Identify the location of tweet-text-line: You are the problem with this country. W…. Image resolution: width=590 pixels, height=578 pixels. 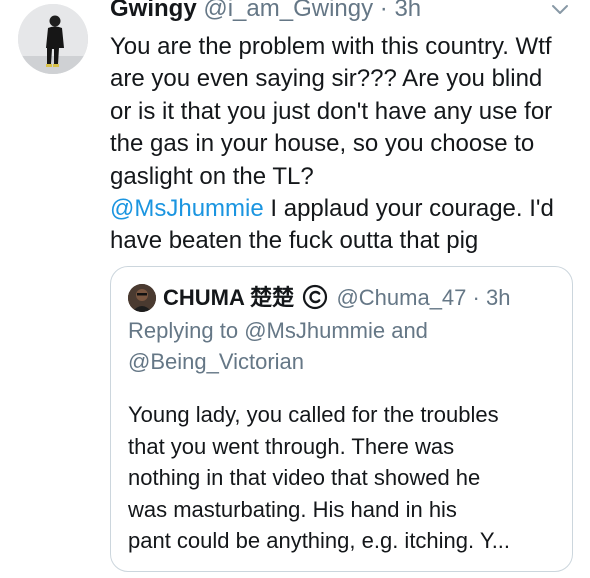
(331, 46).